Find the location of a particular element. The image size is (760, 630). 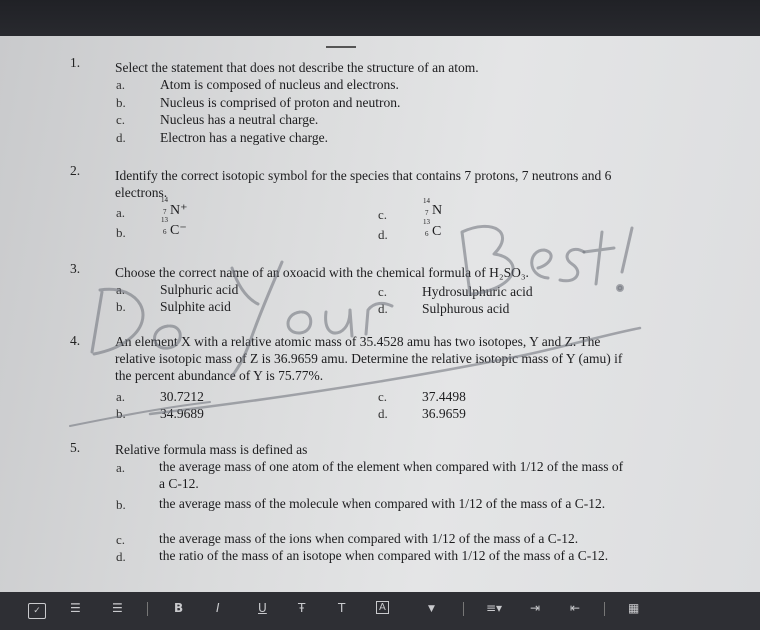

checkbox-icon: ✓ is located at coordinates (37, 611).